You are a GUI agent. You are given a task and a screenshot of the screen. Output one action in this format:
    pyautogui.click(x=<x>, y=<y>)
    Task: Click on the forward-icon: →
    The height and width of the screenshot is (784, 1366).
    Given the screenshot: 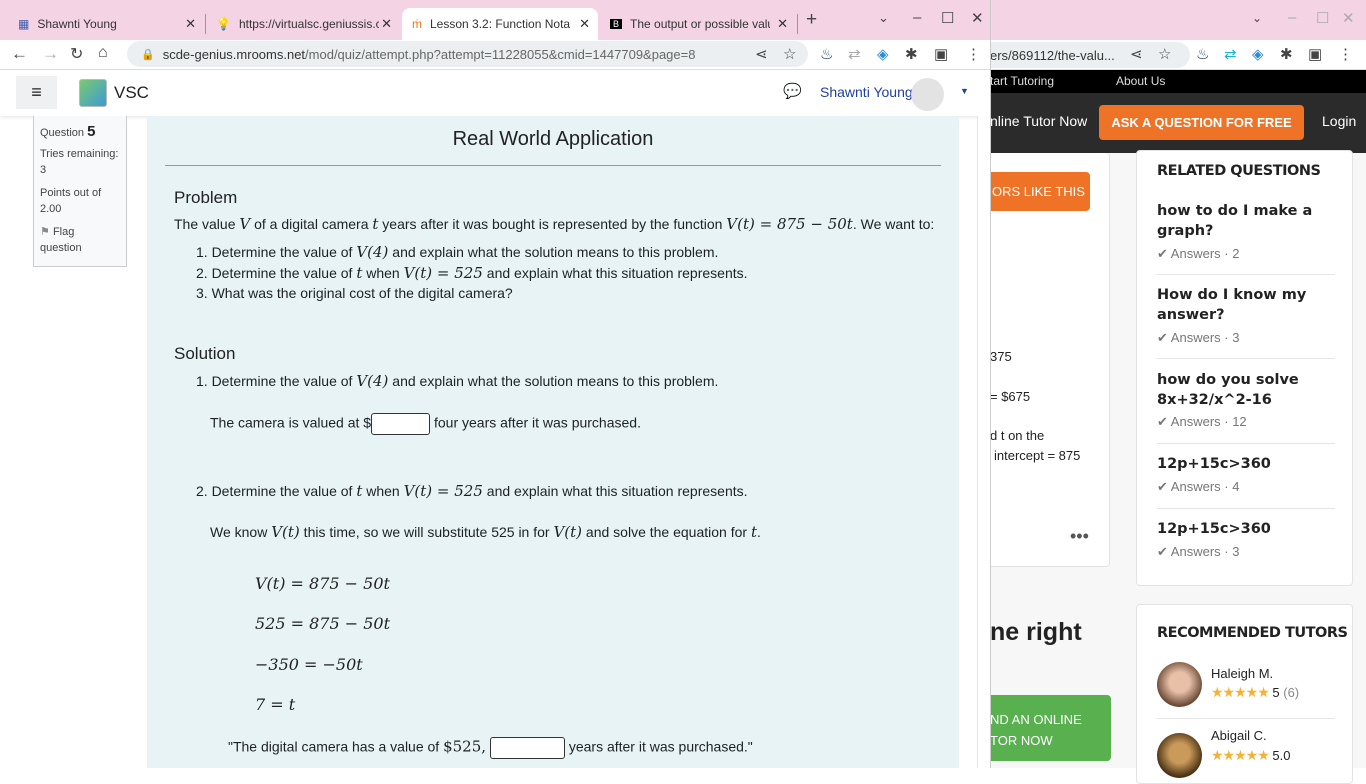 What is the action you would take?
    pyautogui.click(x=50, y=54)
    